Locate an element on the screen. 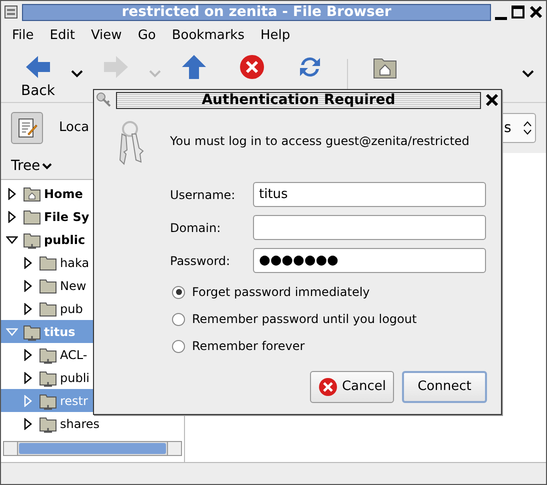  maximize-icon is located at coordinates (518, 12).